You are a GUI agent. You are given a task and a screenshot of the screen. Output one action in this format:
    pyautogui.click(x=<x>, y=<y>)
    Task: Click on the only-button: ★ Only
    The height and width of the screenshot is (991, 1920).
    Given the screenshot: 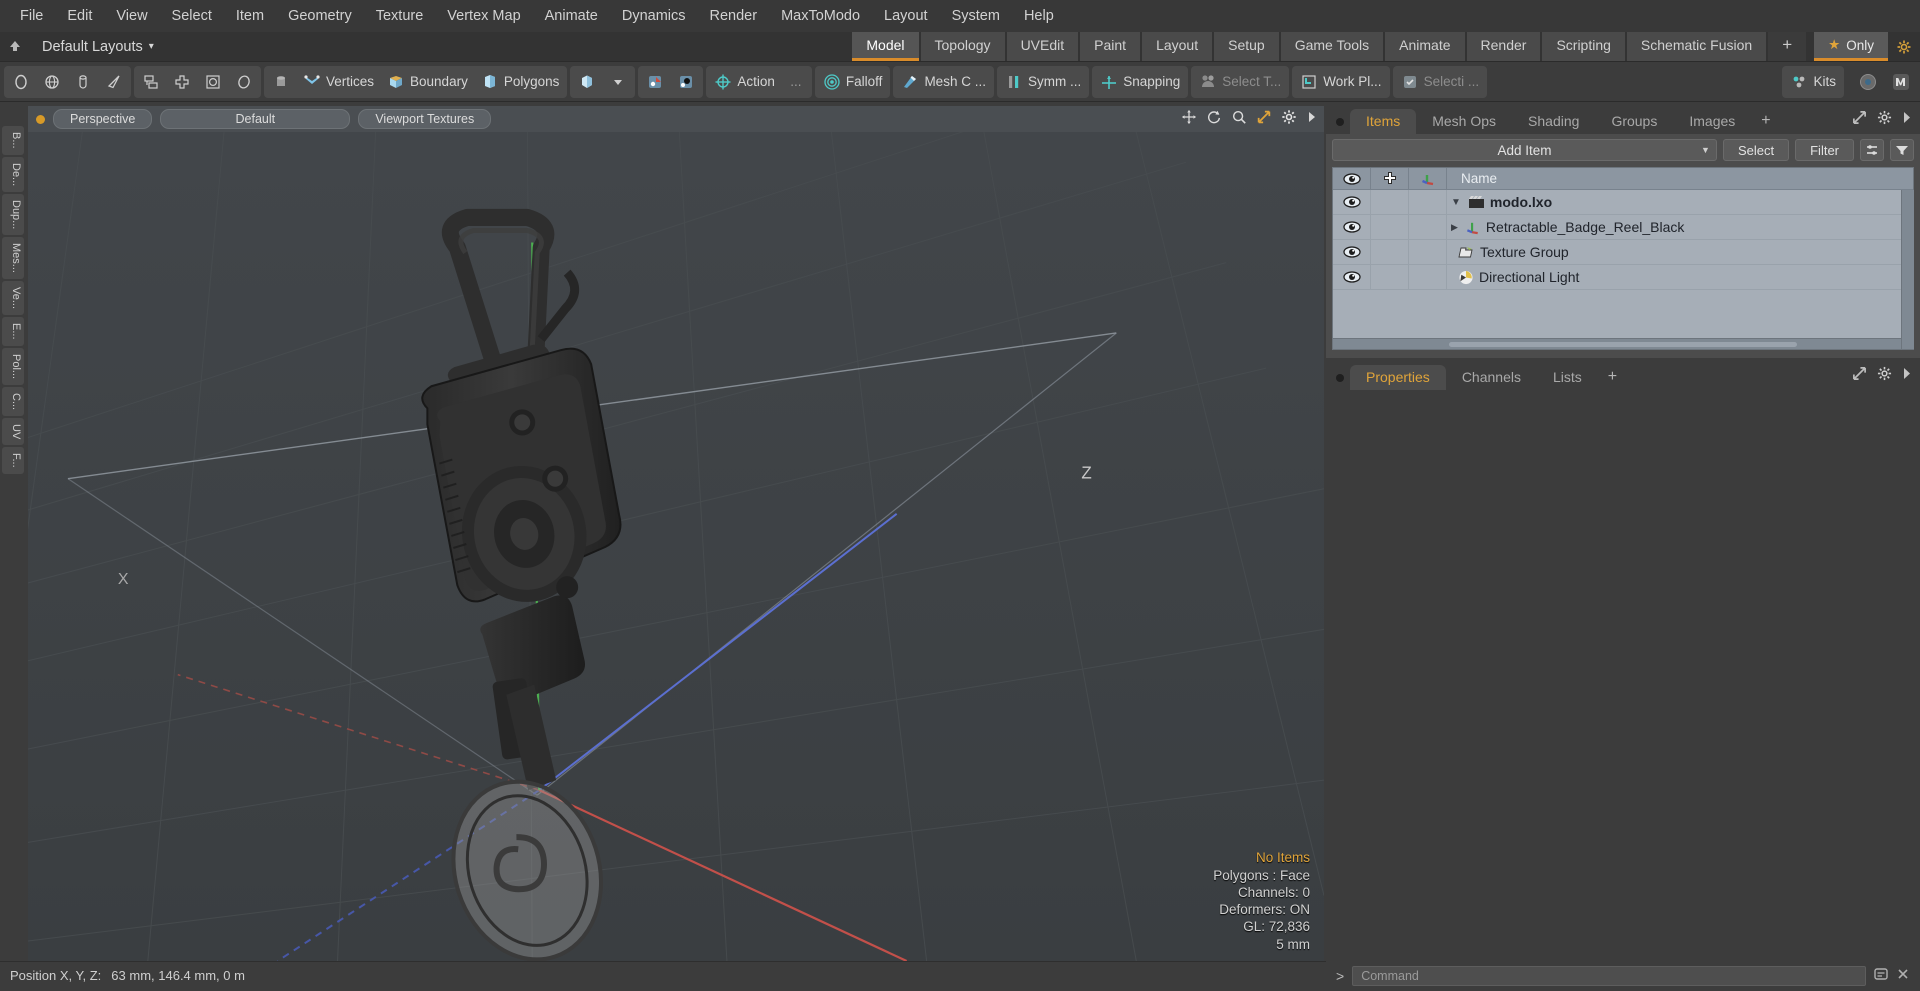 What is the action you would take?
    pyautogui.click(x=1851, y=46)
    